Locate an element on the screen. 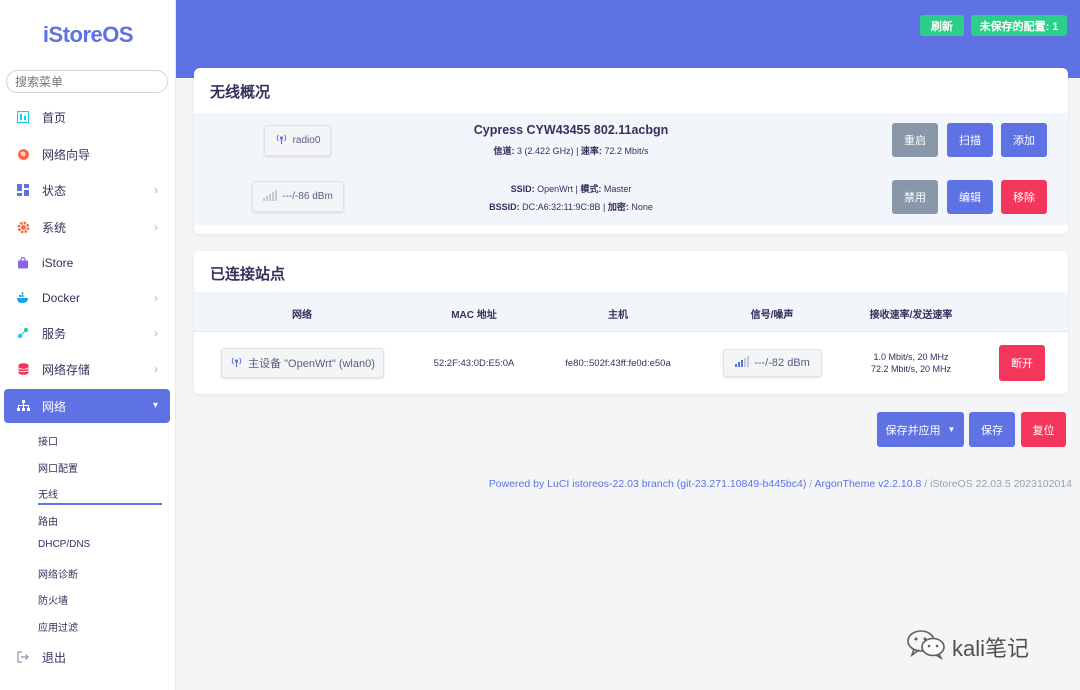  sidebar-item-label: 退出 is located at coordinates (54, 657).